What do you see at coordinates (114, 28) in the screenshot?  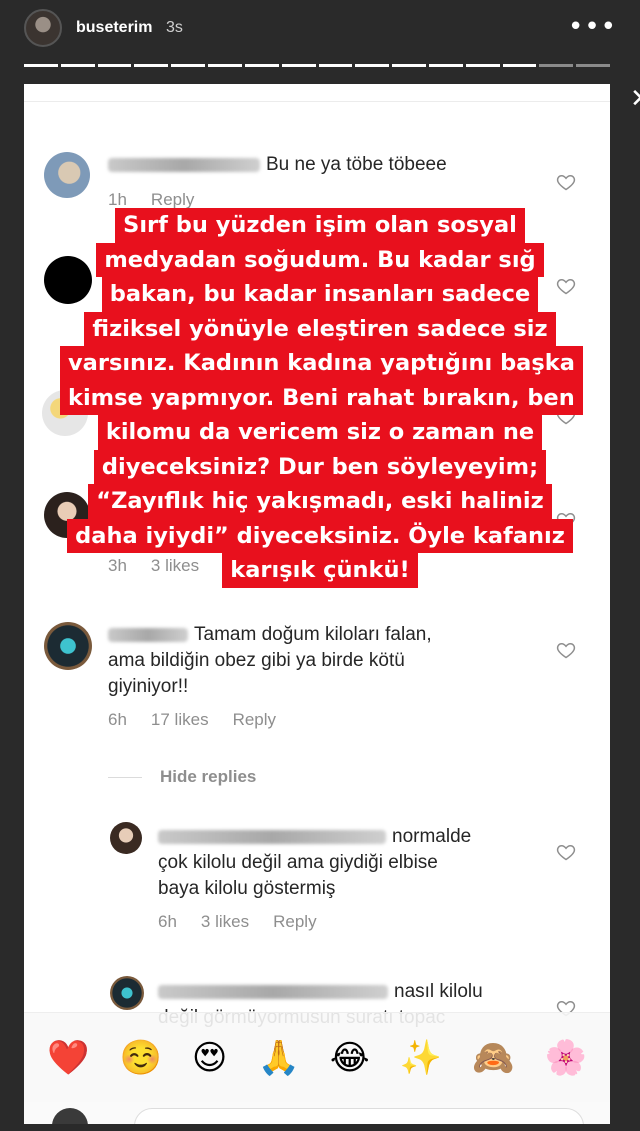 I see `story-username: buseterim` at bounding box center [114, 28].